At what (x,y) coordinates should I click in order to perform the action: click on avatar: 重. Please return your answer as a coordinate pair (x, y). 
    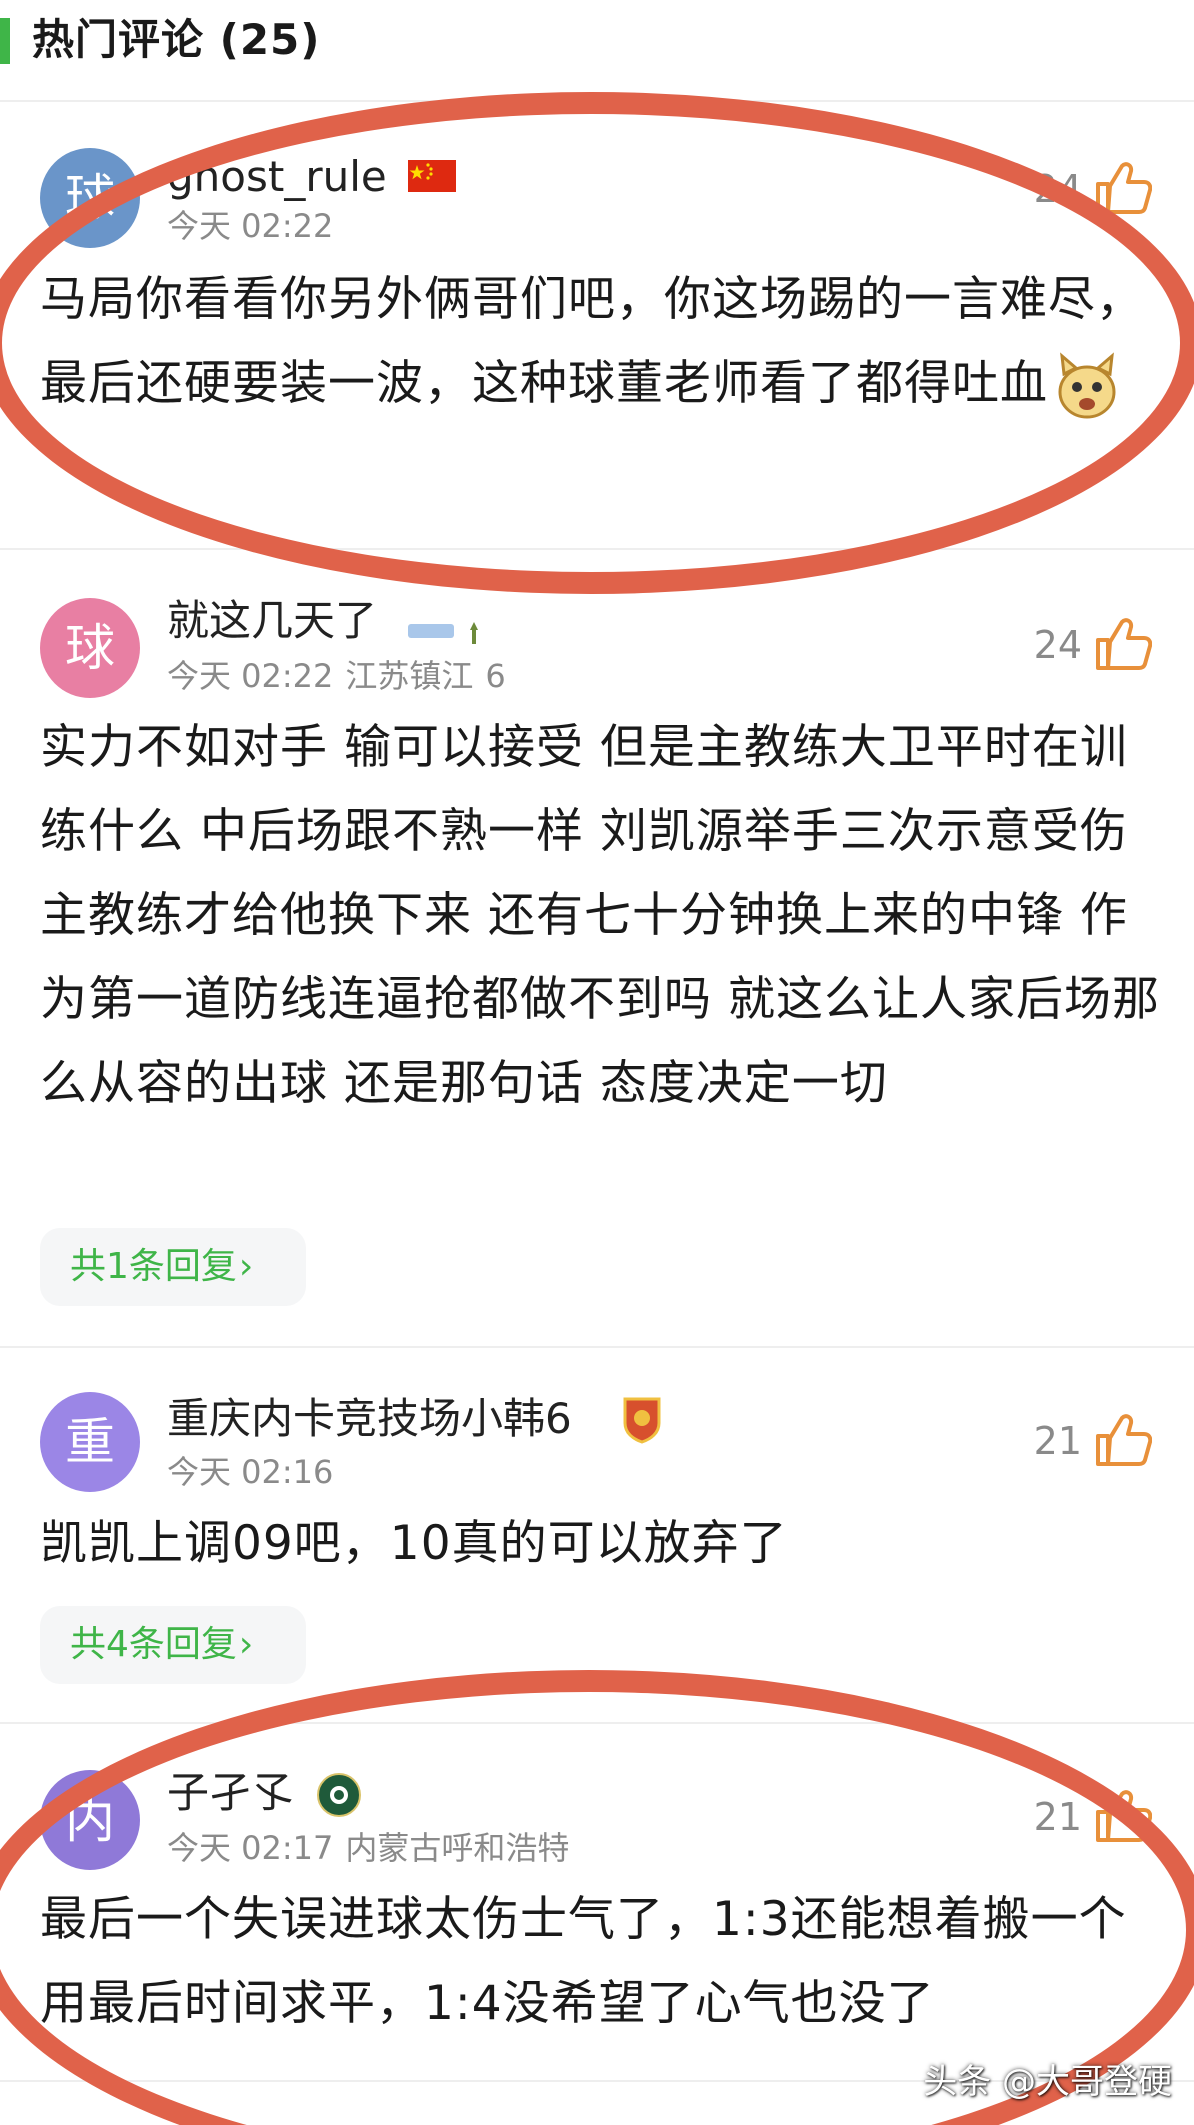
    Looking at the image, I should click on (90, 1442).